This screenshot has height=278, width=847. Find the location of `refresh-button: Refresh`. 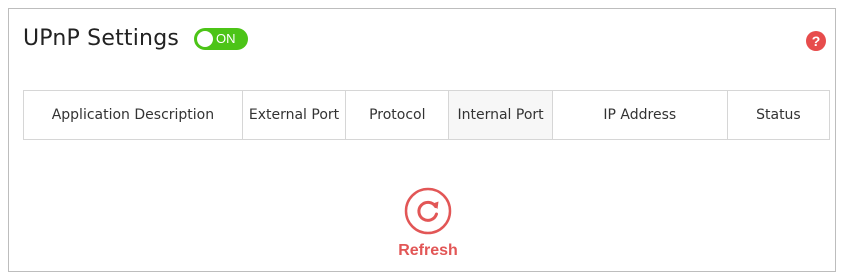

refresh-button: Refresh is located at coordinates (428, 223).